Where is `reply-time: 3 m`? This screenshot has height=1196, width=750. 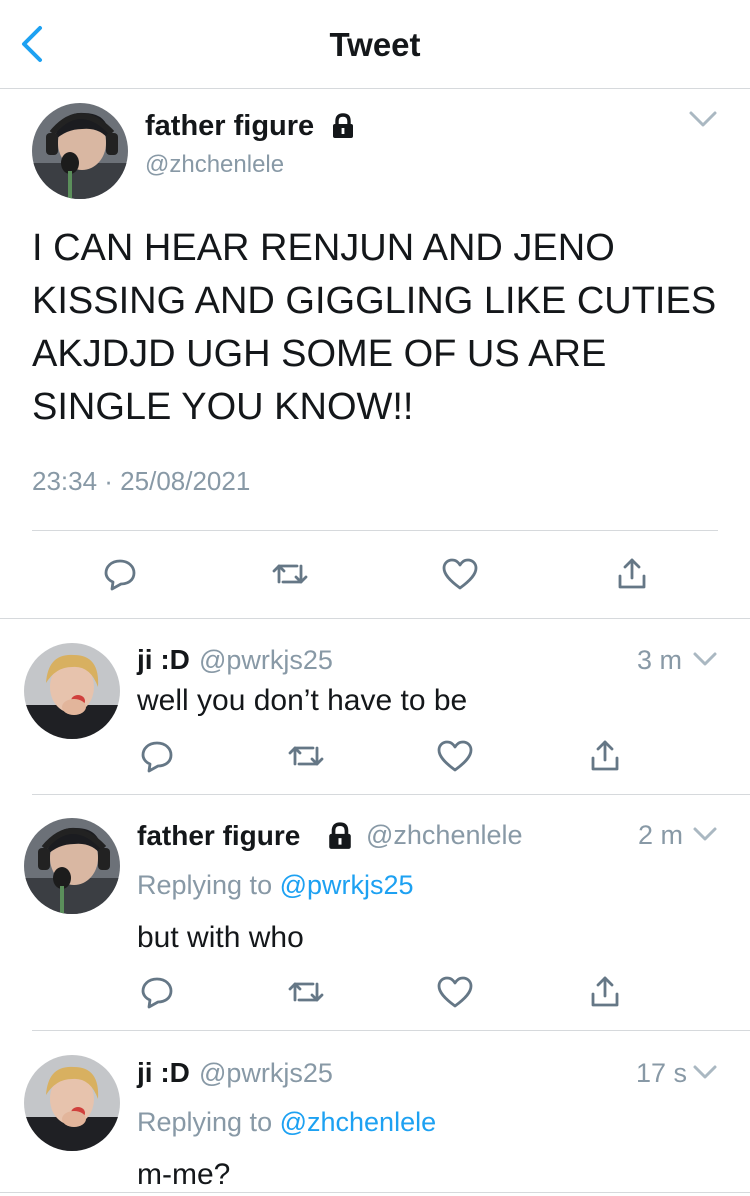
reply-time: 3 m is located at coordinates (660, 660).